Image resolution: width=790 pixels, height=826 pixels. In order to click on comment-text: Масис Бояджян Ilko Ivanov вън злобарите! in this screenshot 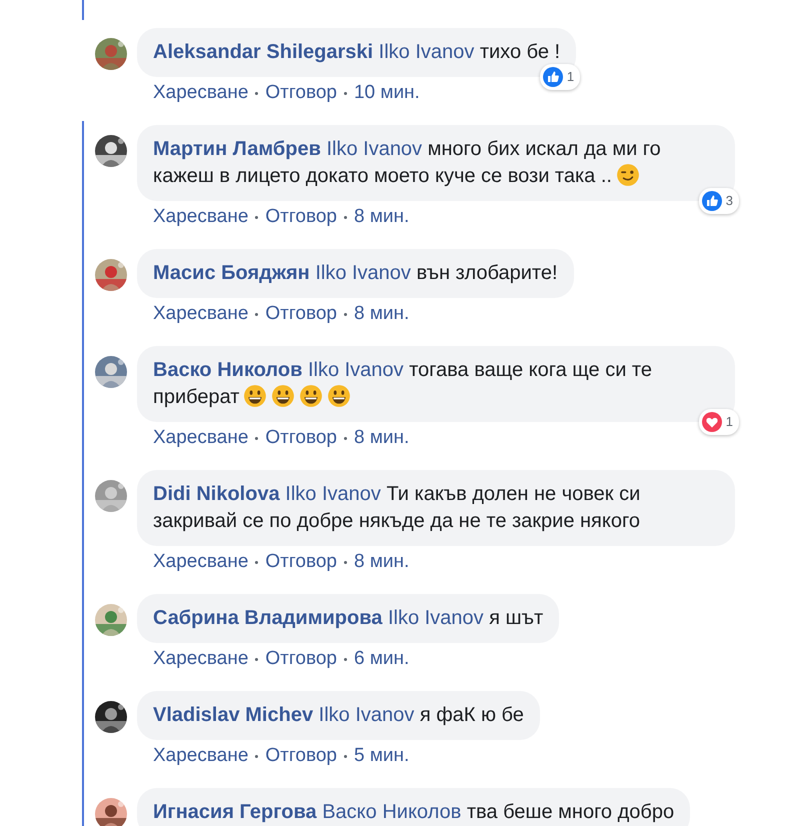, I will do `click(355, 273)`.